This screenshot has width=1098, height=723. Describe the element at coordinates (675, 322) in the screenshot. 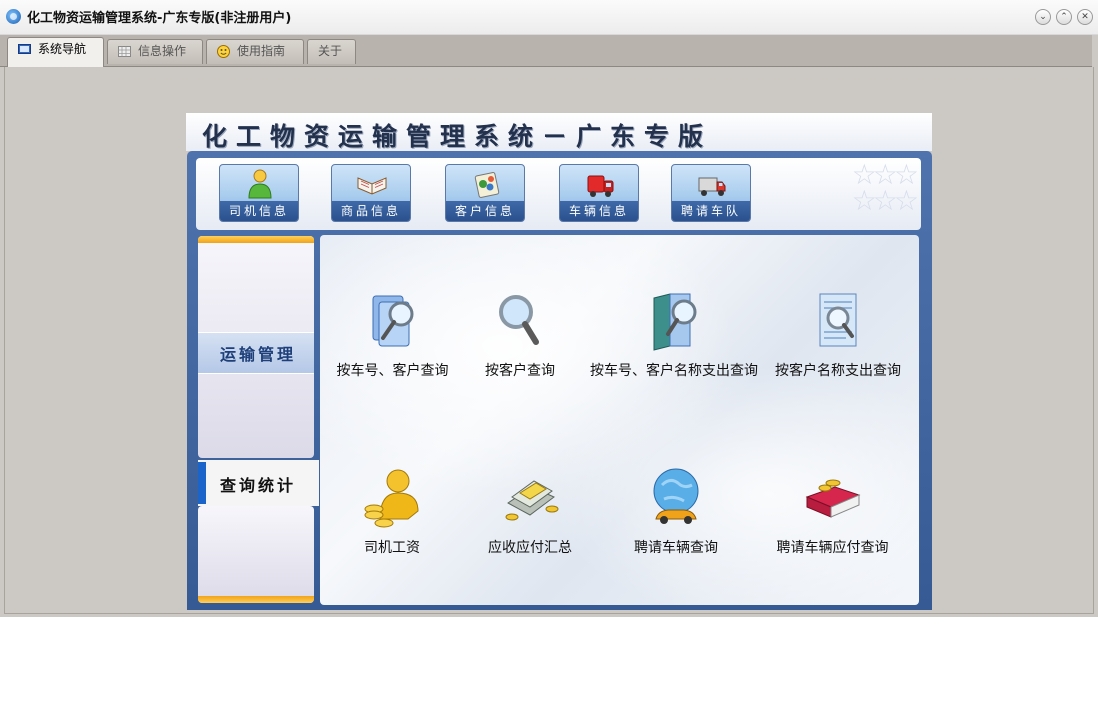

I see `binder-magnifier-icon` at that location.